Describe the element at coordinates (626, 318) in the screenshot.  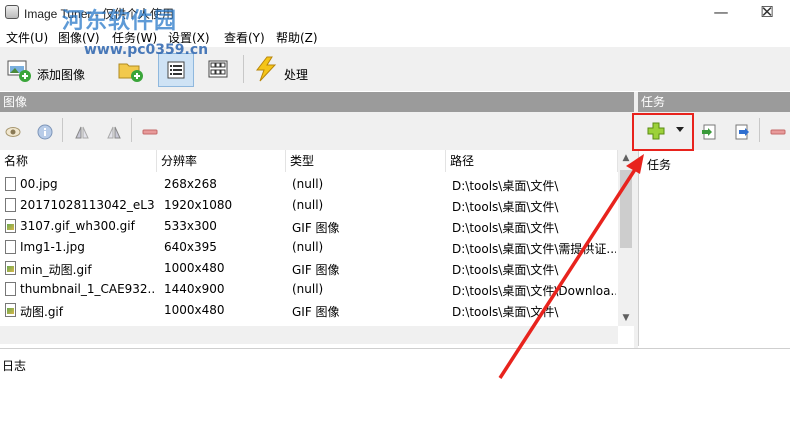
I see `scroll-down-icon: ▼` at that location.